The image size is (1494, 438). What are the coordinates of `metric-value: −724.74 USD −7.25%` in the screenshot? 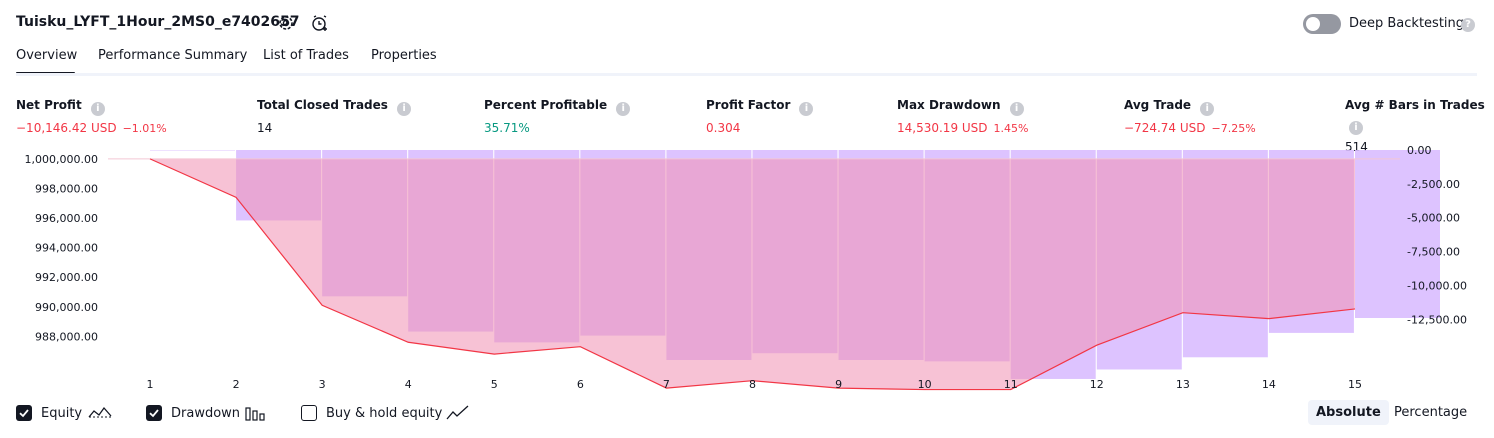 It's located at (1190, 128).